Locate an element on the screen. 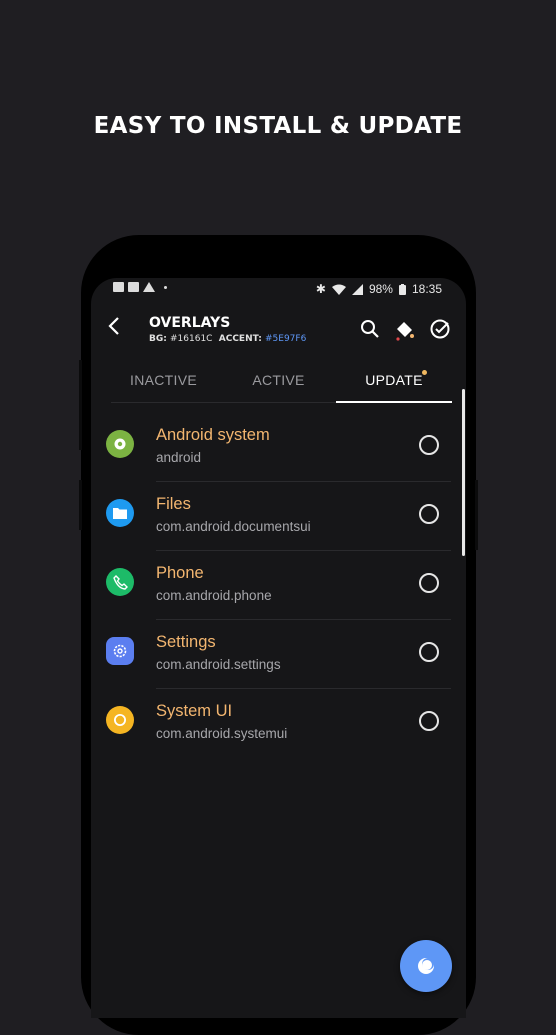 The height and width of the screenshot is (1035, 556). bg-label: BG: is located at coordinates (158, 339).